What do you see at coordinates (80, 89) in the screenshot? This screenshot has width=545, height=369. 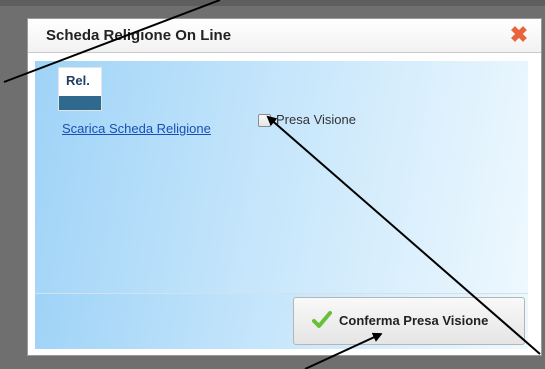 I see `religion-document-icon: Rel.` at bounding box center [80, 89].